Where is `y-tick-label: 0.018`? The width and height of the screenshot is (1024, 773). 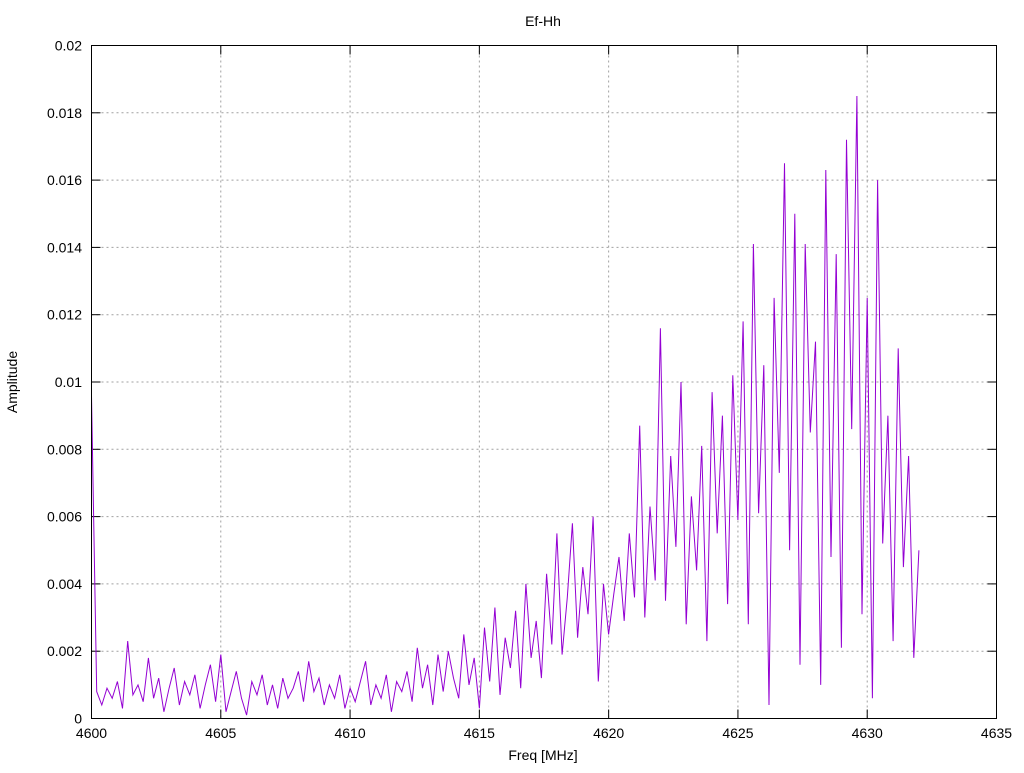 y-tick-label: 0.018 is located at coordinates (64, 113).